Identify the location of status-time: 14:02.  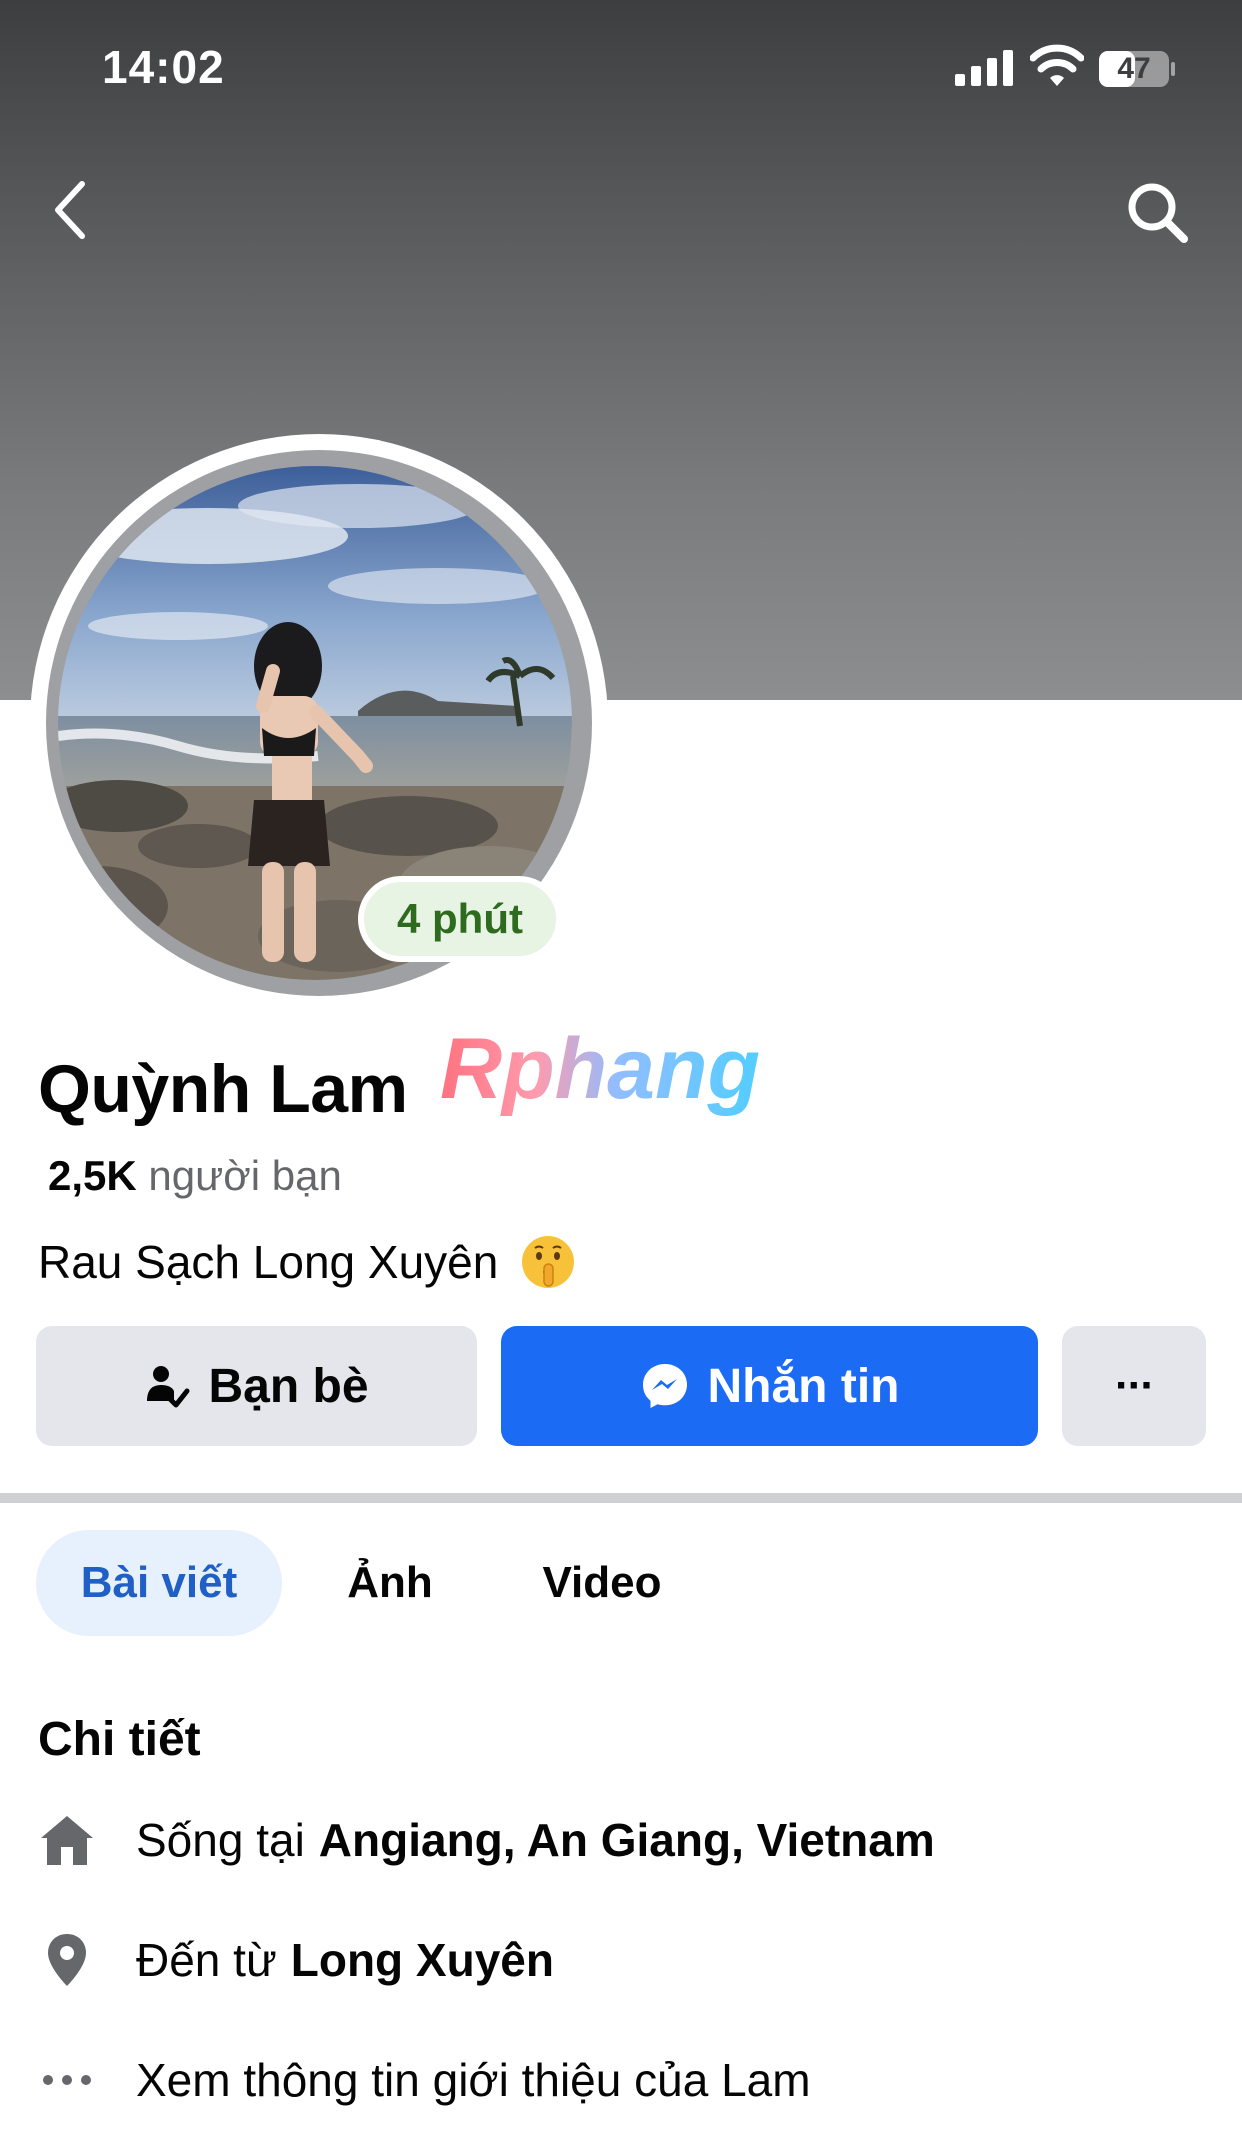
(163, 67).